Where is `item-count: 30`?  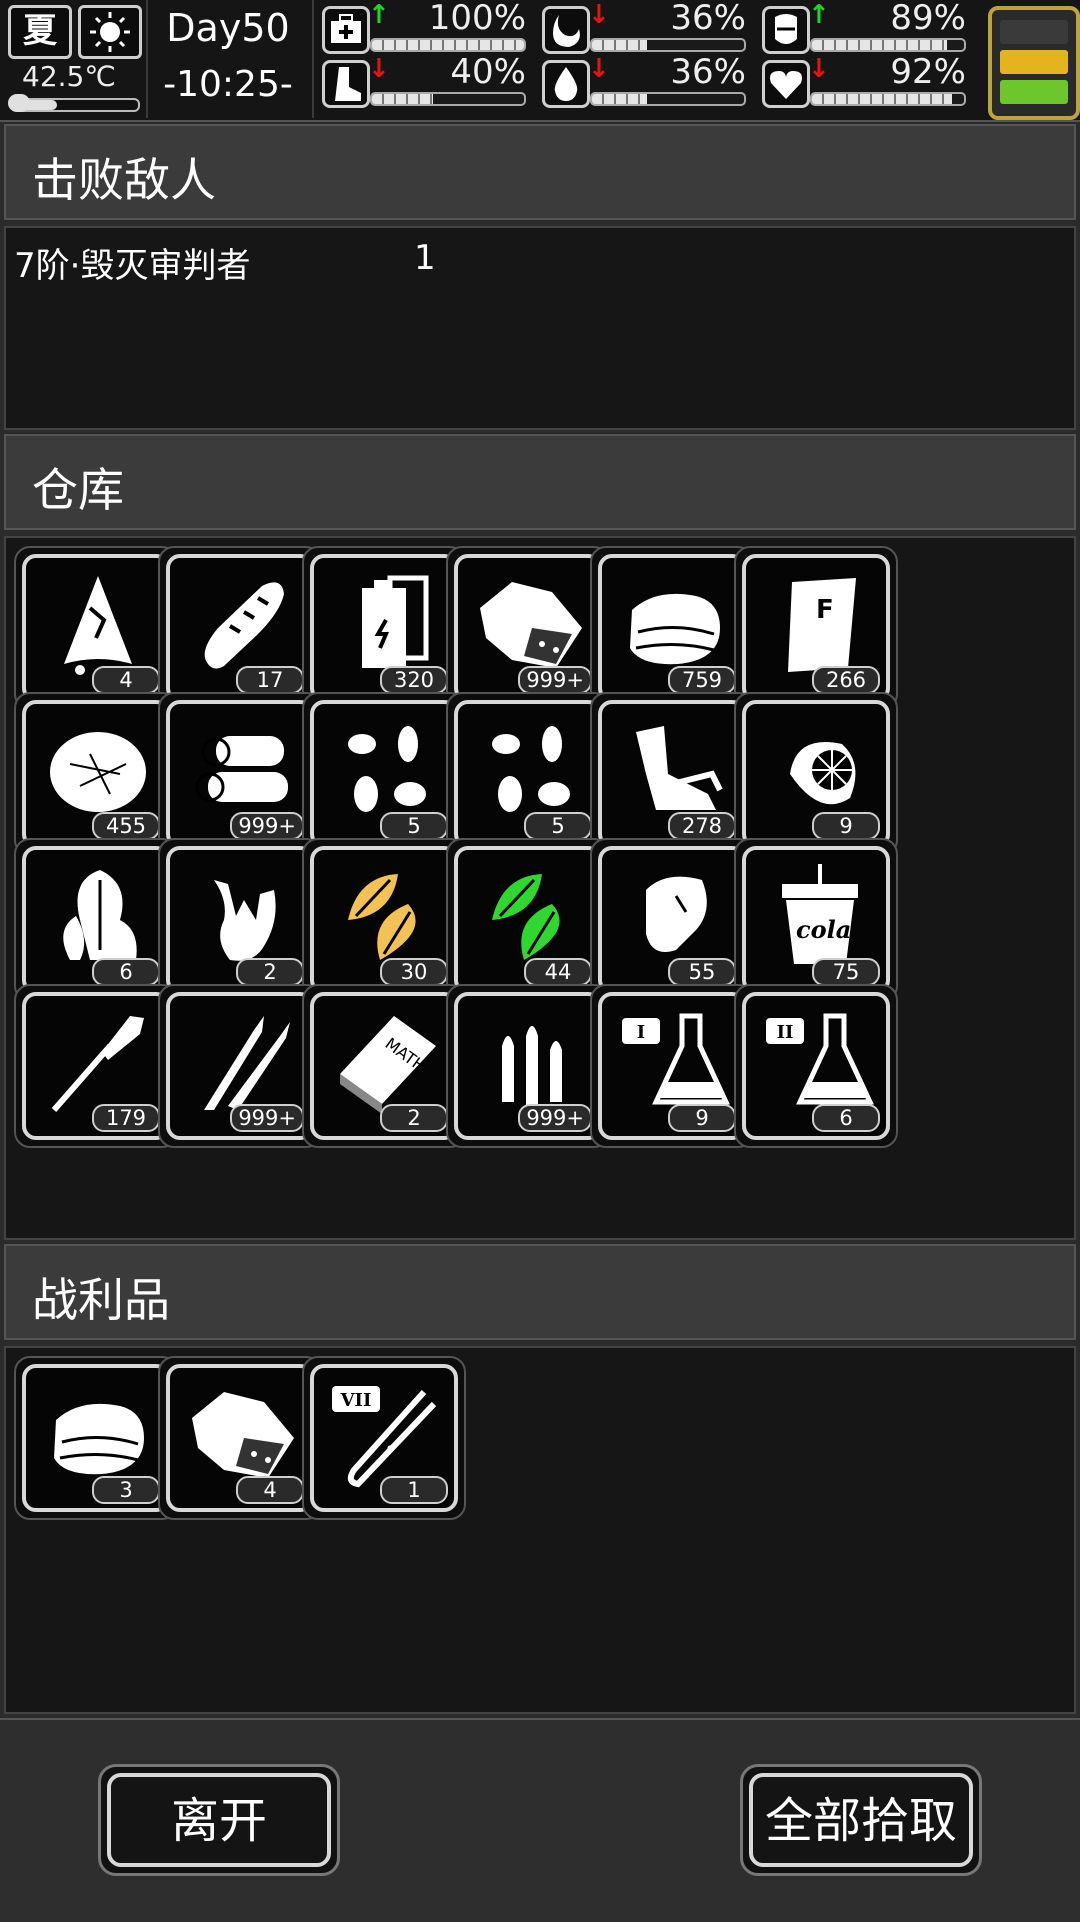 item-count: 30 is located at coordinates (414, 972).